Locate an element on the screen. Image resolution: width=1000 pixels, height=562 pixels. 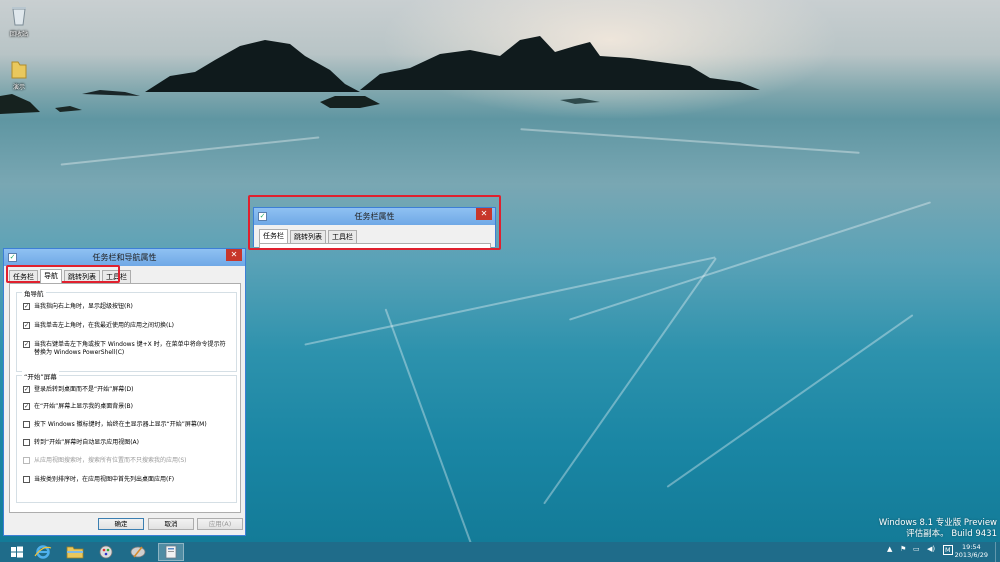
file-explorer-icon is located at coordinates (75, 552).